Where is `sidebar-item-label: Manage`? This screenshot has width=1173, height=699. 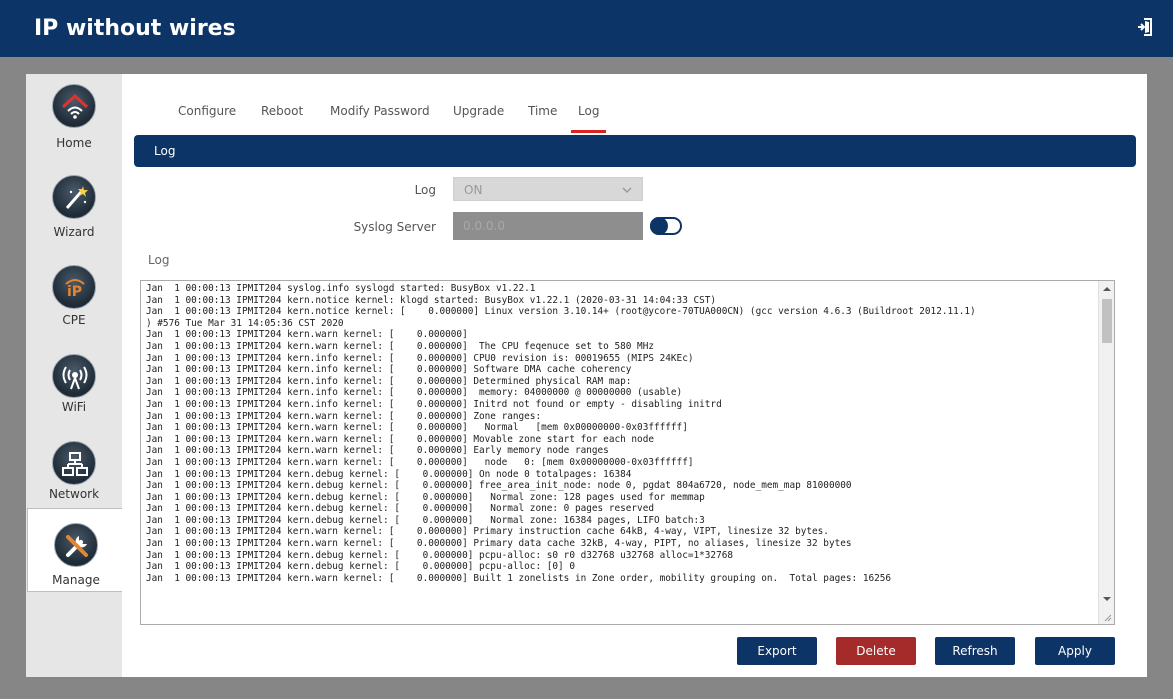 sidebar-item-label: Manage is located at coordinates (76, 580).